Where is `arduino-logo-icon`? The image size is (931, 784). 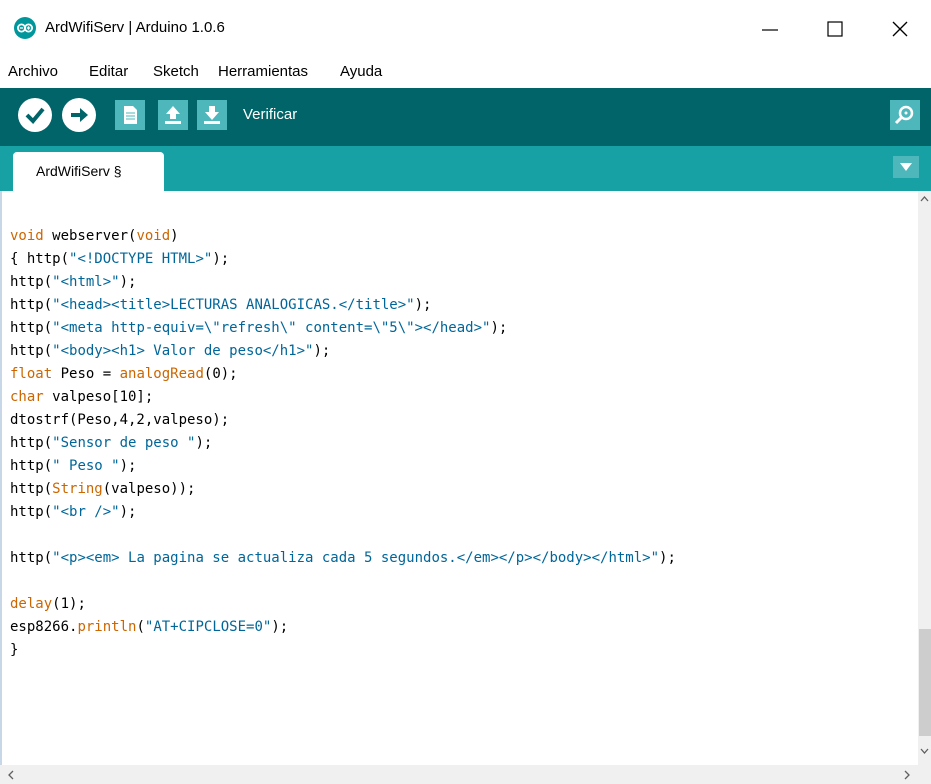
arduino-logo-icon is located at coordinates (25, 28).